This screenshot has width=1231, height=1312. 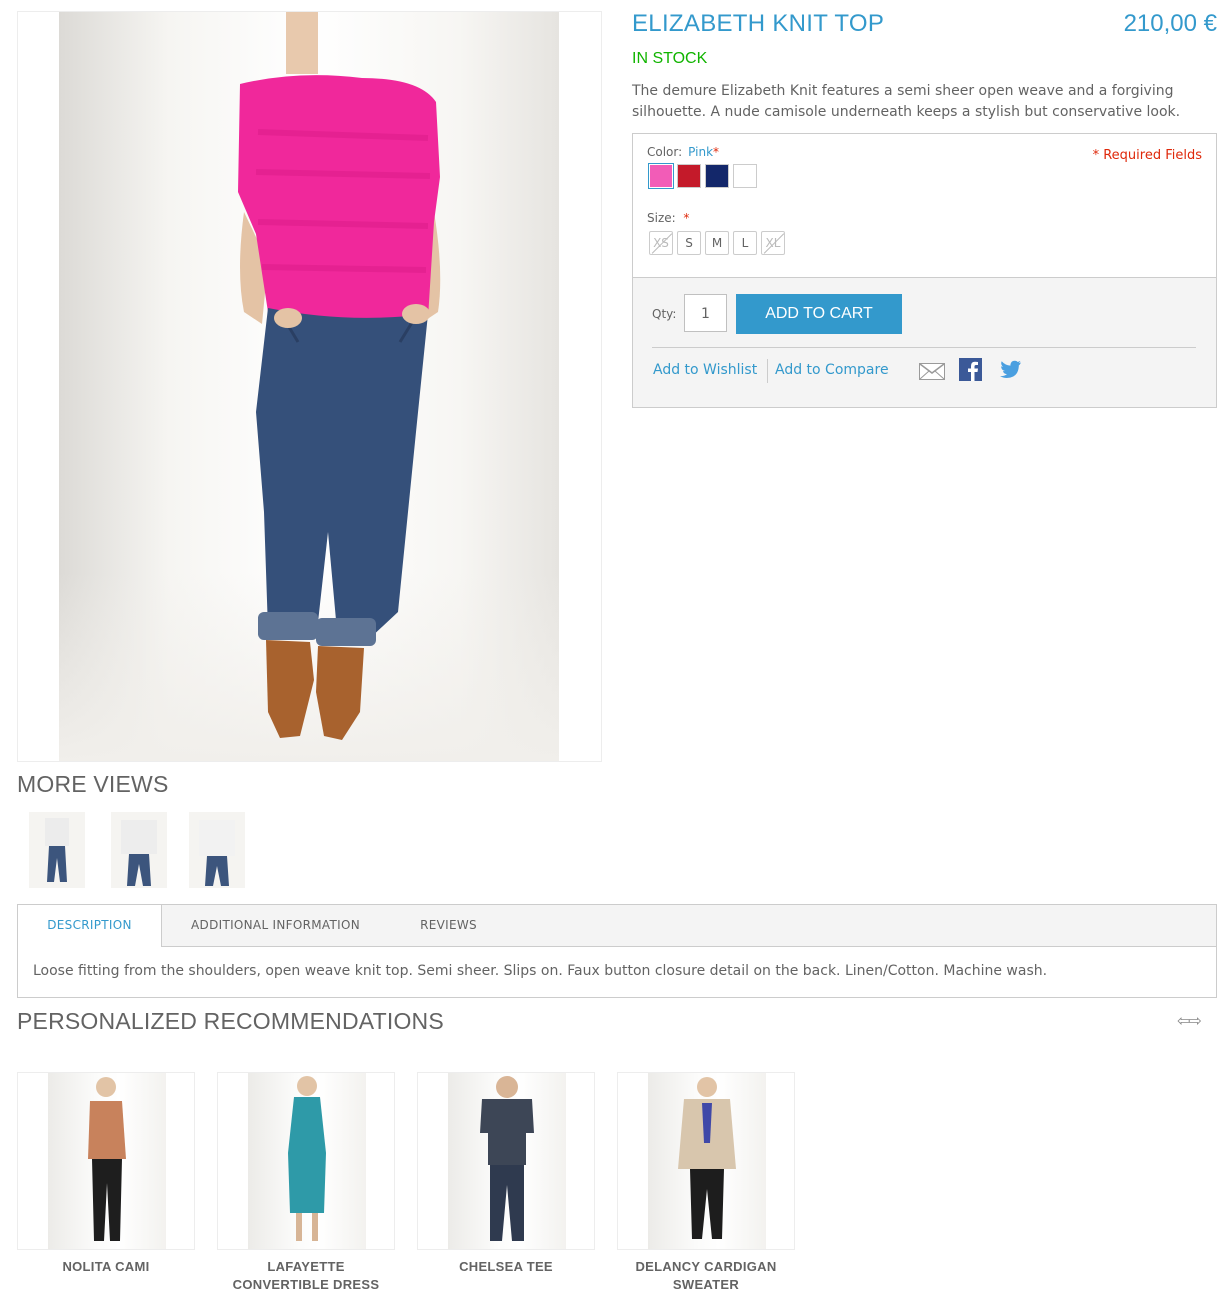 I want to click on color-label-text: Color:, so click(x=665, y=152).